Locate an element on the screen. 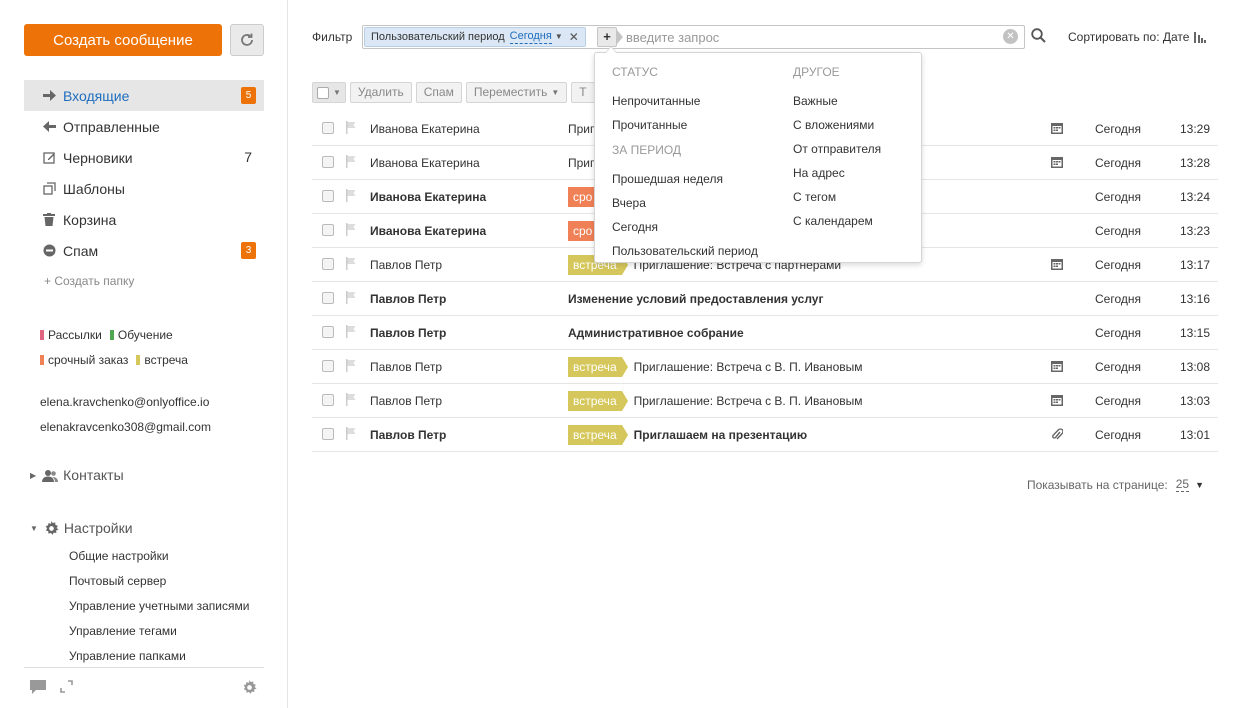 The image size is (1240, 708). tag-mailings: Рассылки is located at coordinates (71, 335).